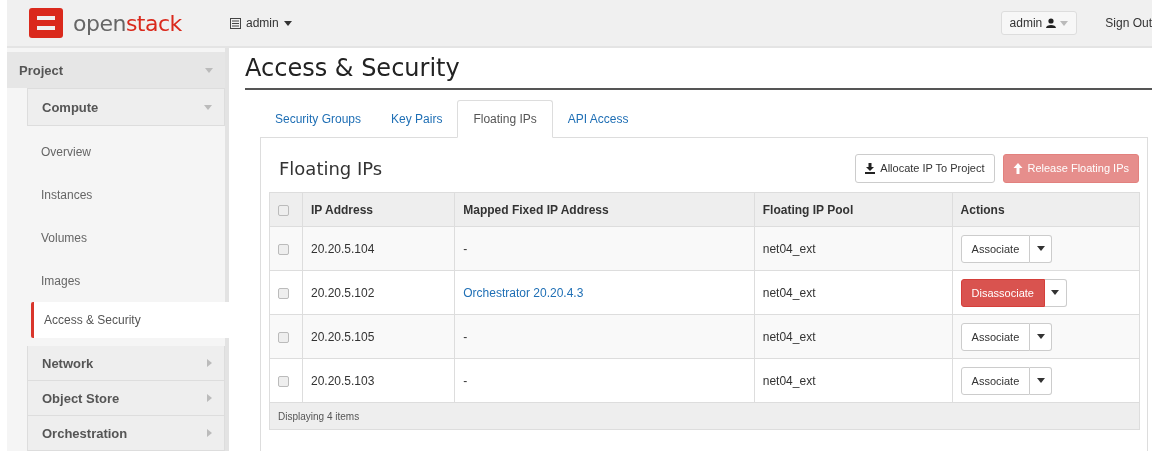 The width and height of the screenshot is (1152, 451). What do you see at coordinates (505, 119) in the screenshot?
I see `tab: Floating IPs` at bounding box center [505, 119].